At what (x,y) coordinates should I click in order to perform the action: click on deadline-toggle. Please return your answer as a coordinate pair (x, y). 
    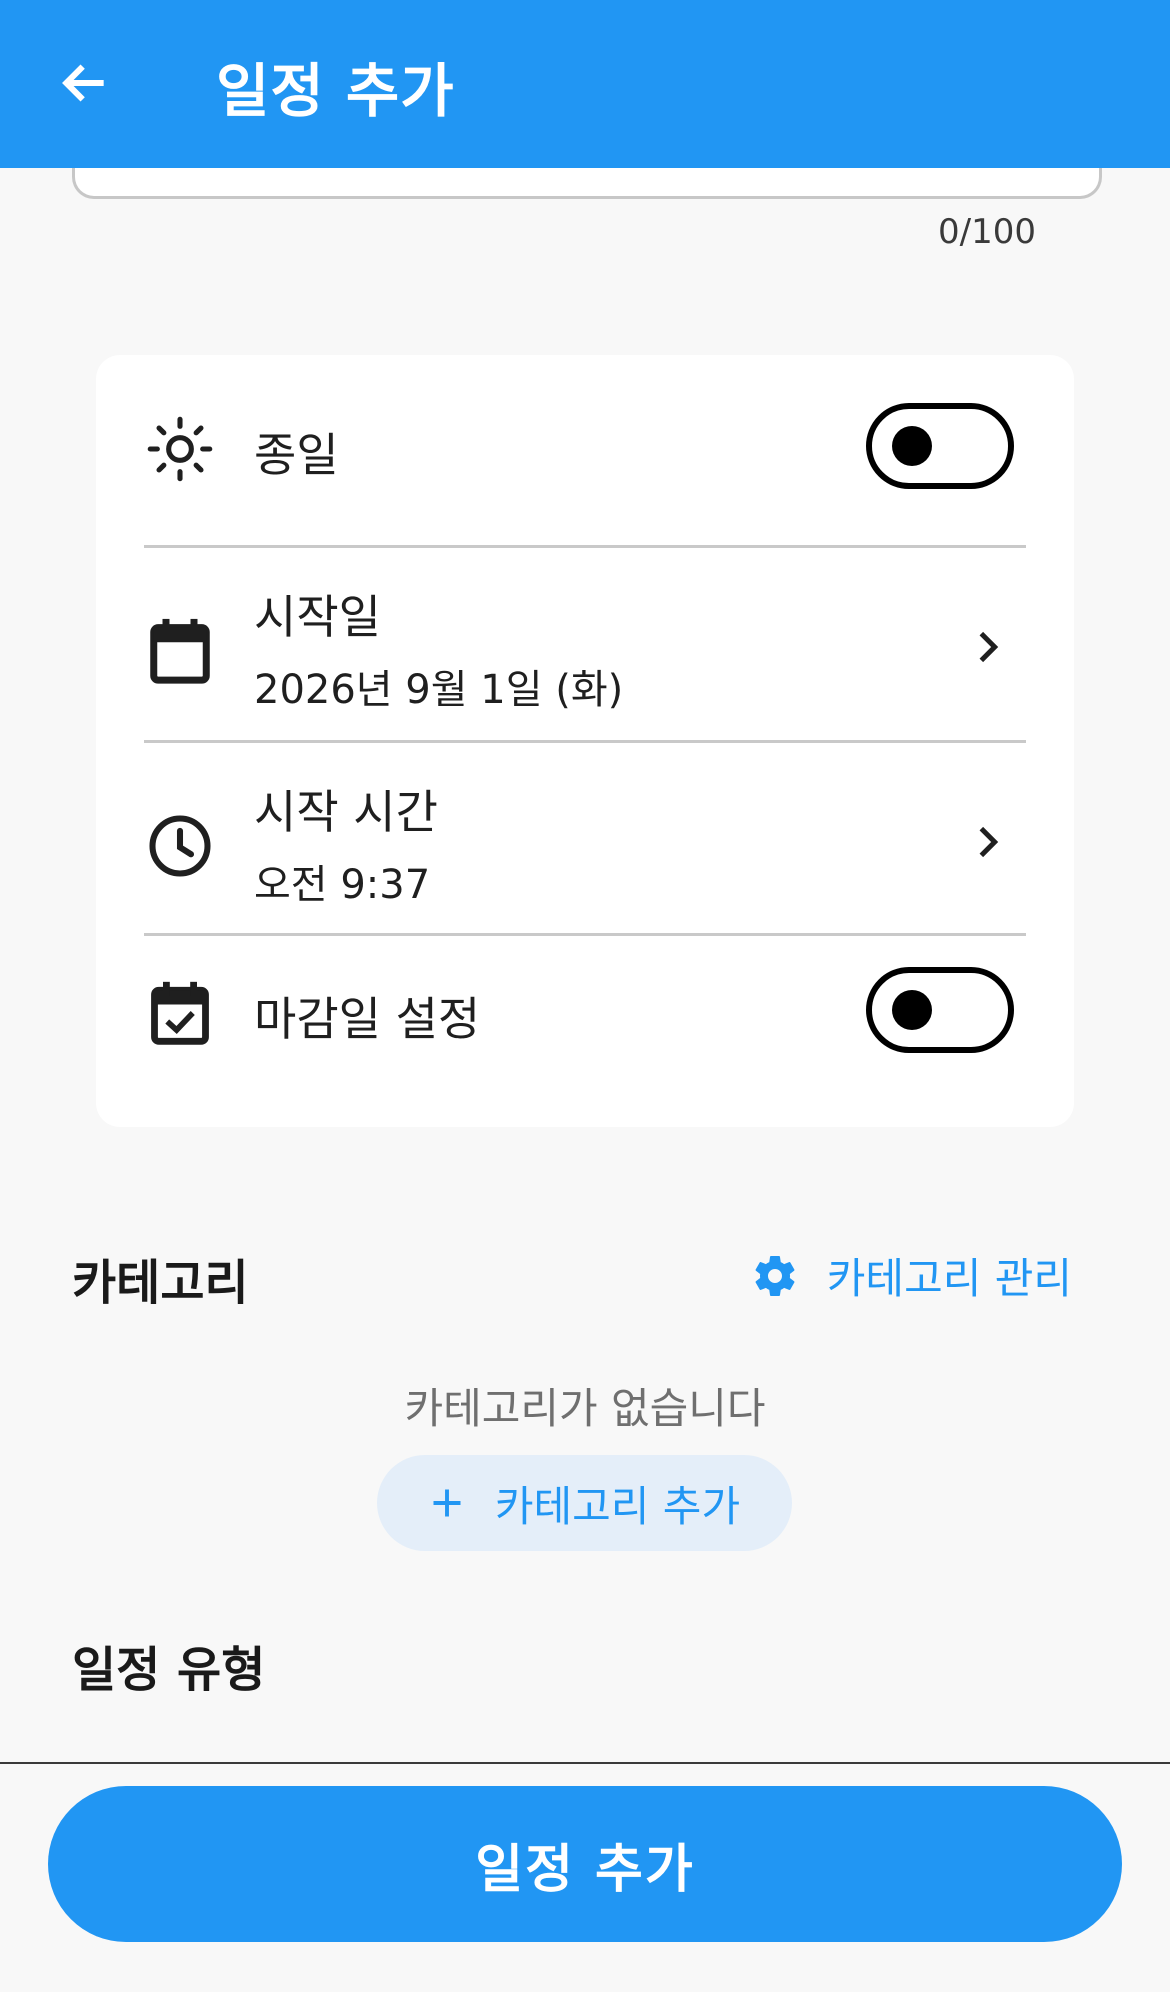
    Looking at the image, I should click on (940, 1010).